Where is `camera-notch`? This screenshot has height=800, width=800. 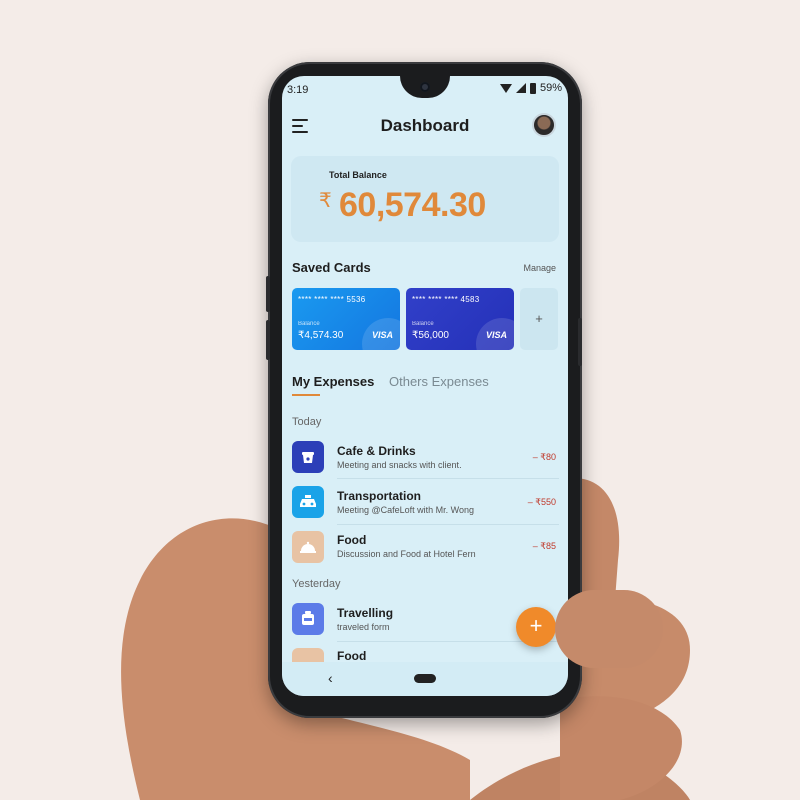 camera-notch is located at coordinates (425, 87).